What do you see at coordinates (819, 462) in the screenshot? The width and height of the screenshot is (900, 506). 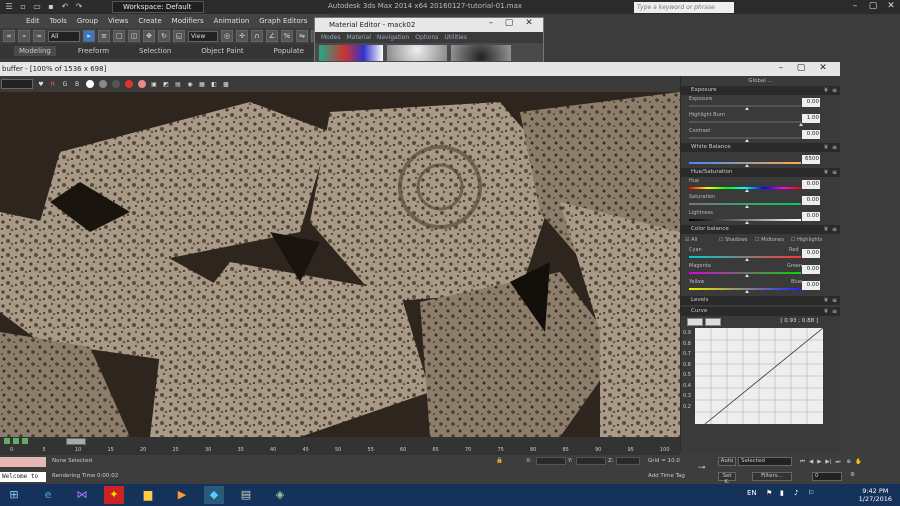 I see `play-icon: ▶` at bounding box center [819, 462].